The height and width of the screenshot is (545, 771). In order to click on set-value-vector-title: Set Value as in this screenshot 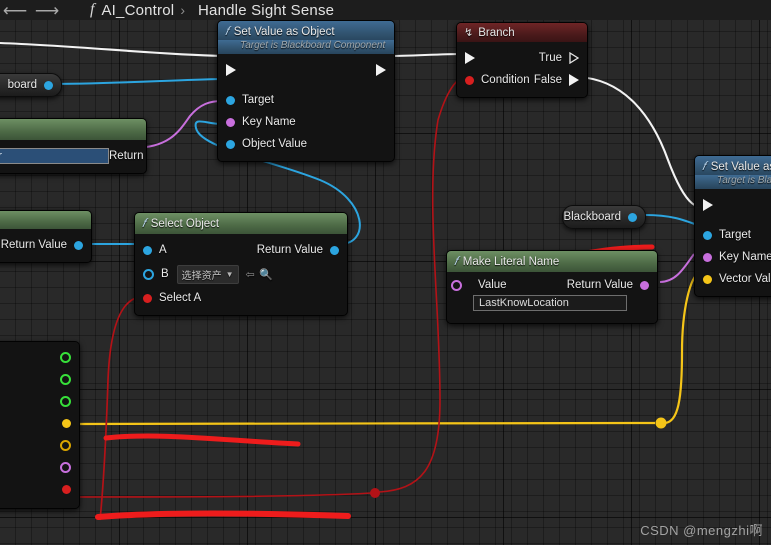, I will do `click(740, 166)`.